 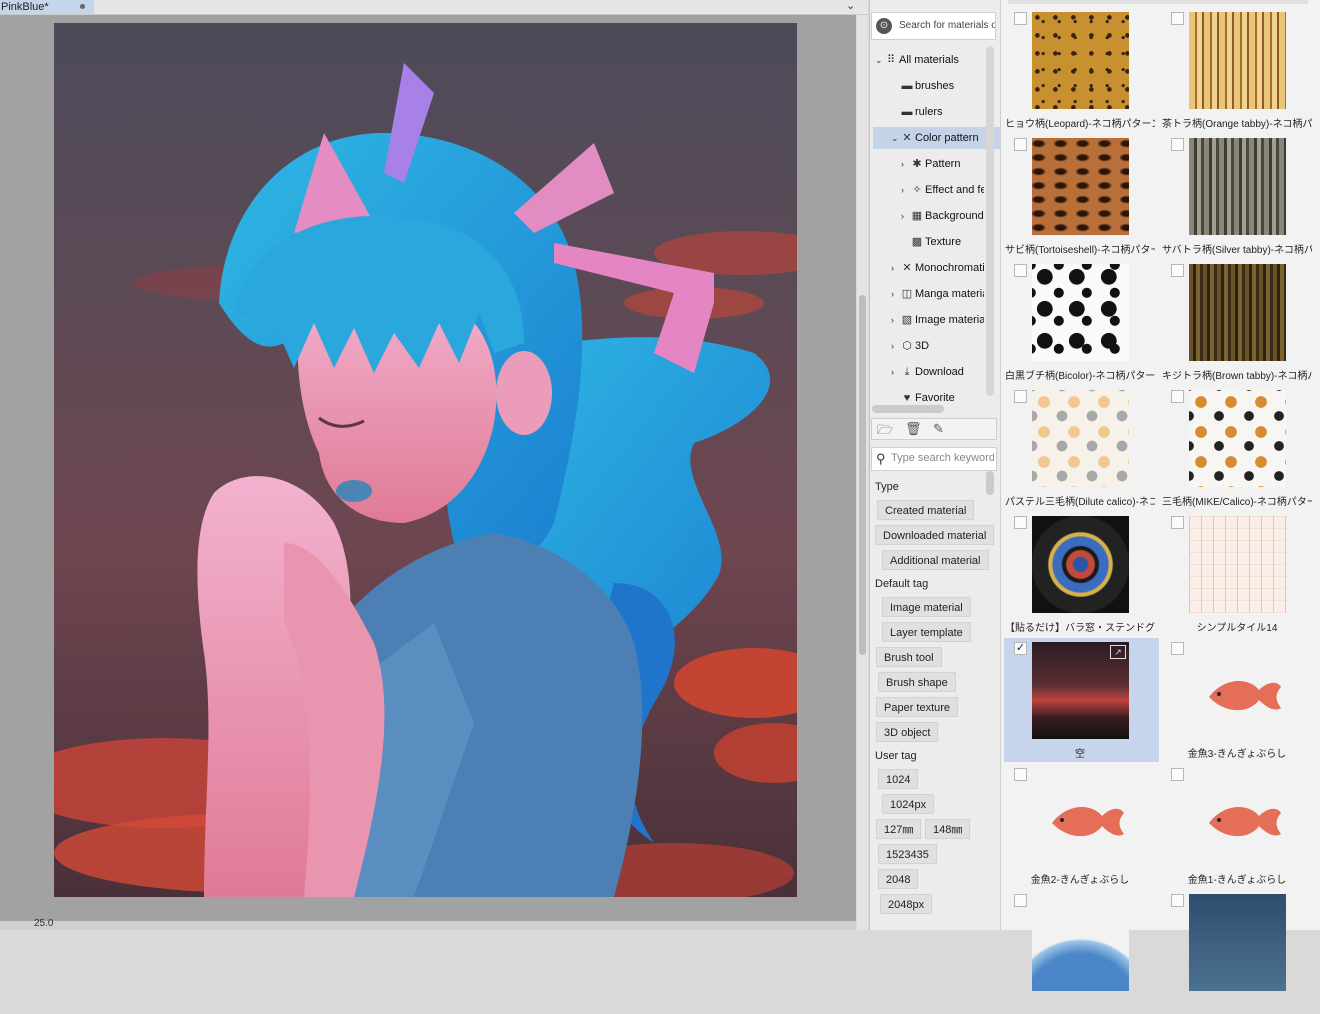 I want to click on tree-item-background: › ▦ Background, so click(x=942, y=216).